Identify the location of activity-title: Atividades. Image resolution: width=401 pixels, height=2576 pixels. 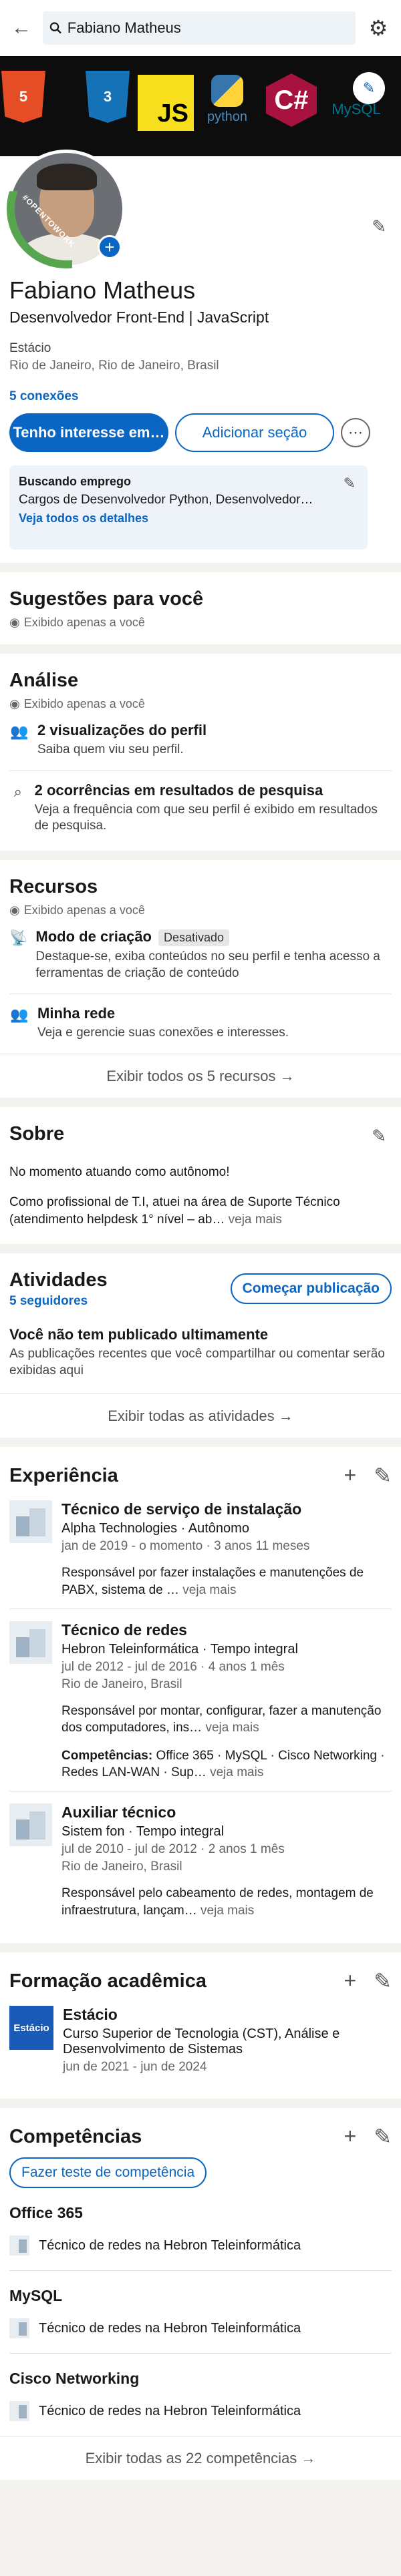
(59, 1280).